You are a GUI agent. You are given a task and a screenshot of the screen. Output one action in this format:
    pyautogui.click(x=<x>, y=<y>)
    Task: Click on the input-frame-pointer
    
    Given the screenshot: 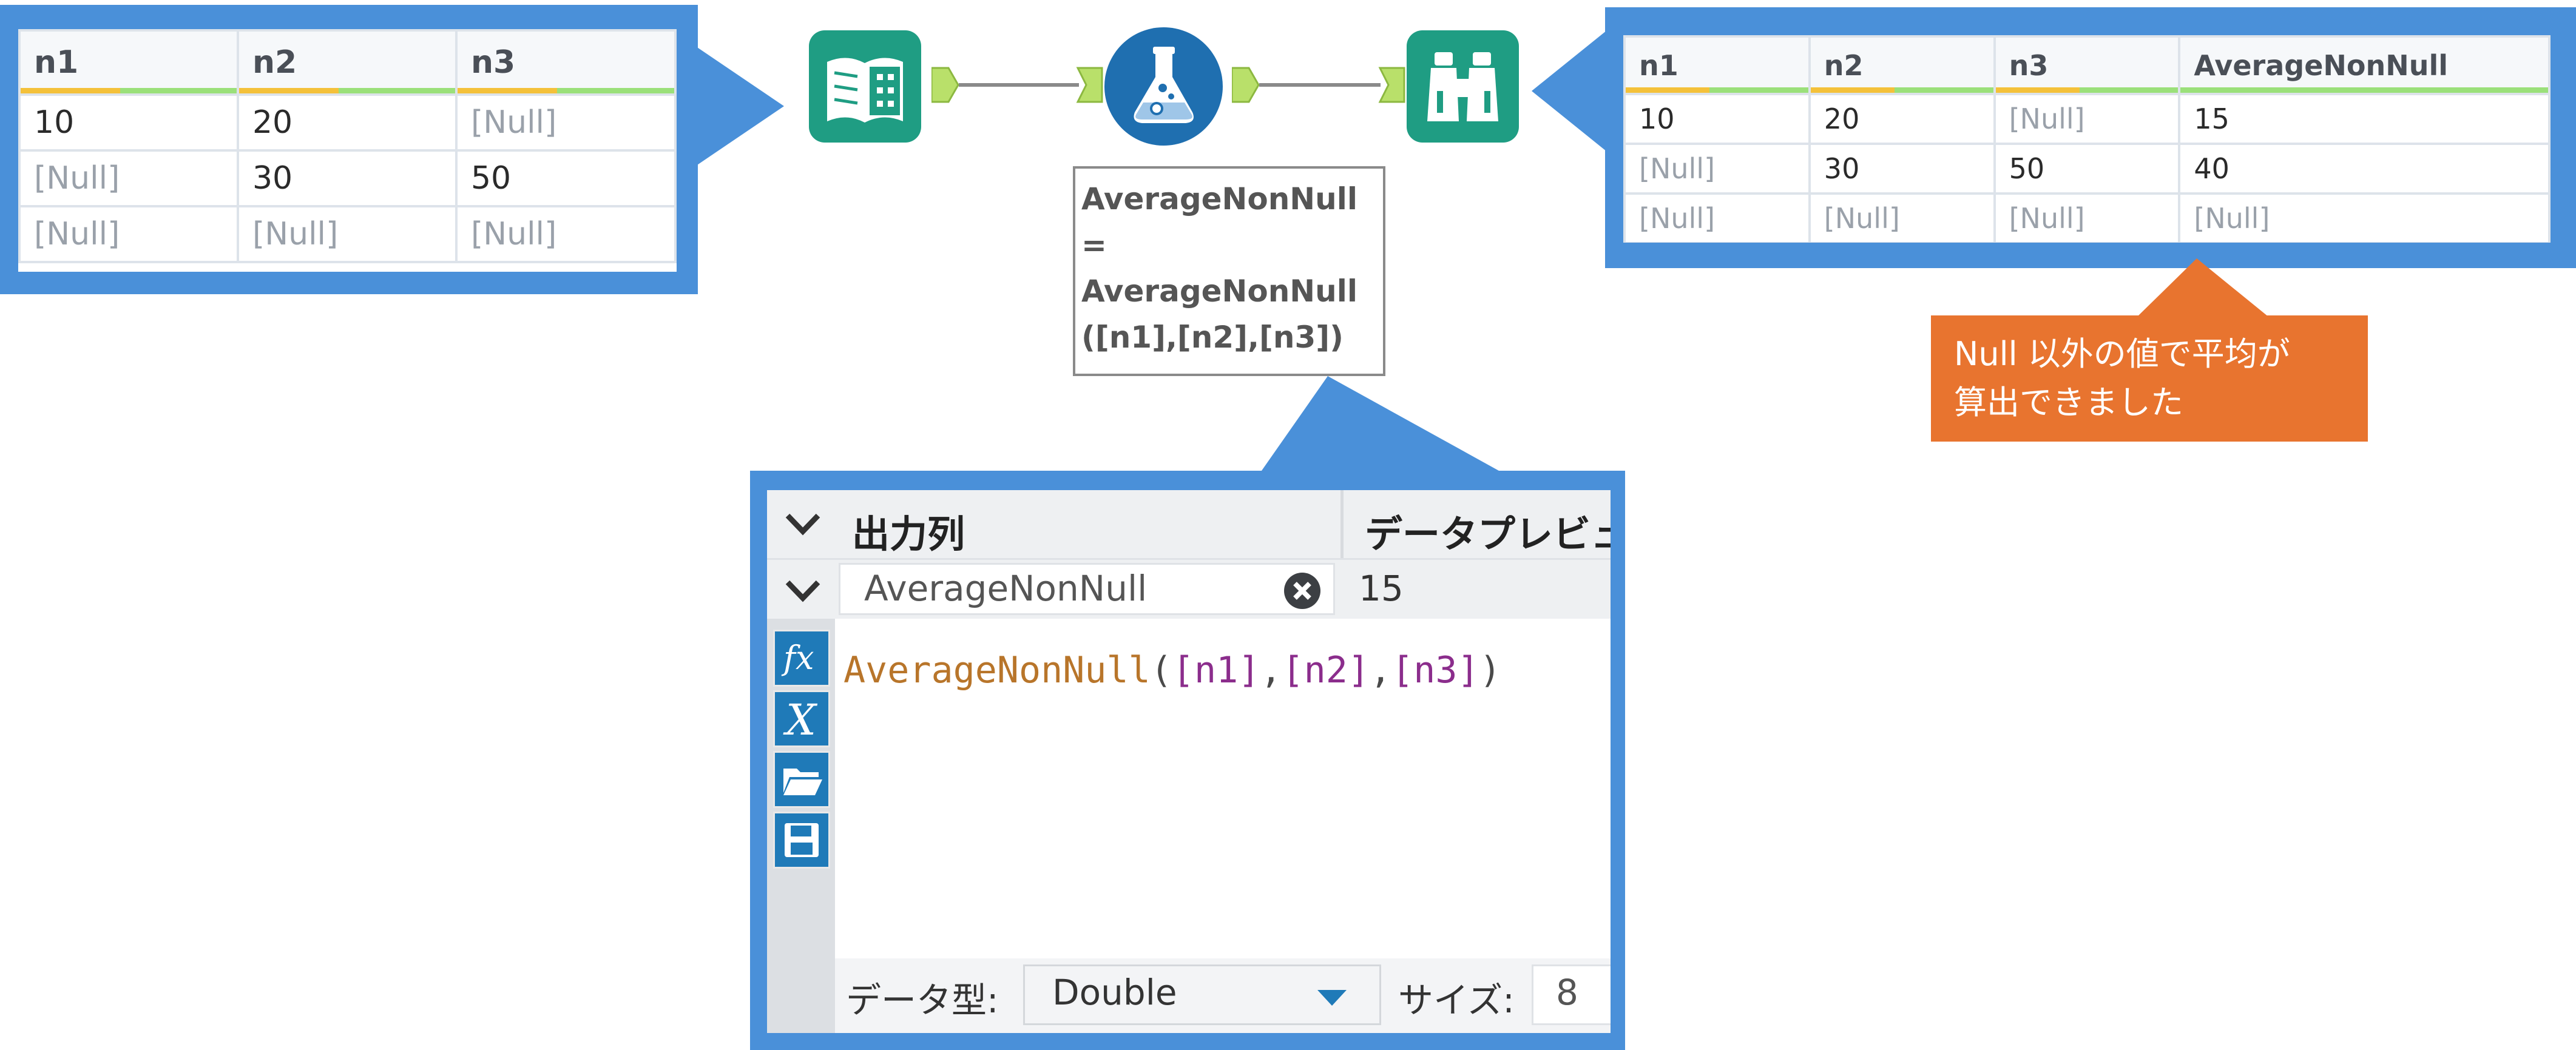 What is the action you would take?
    pyautogui.click(x=738, y=106)
    